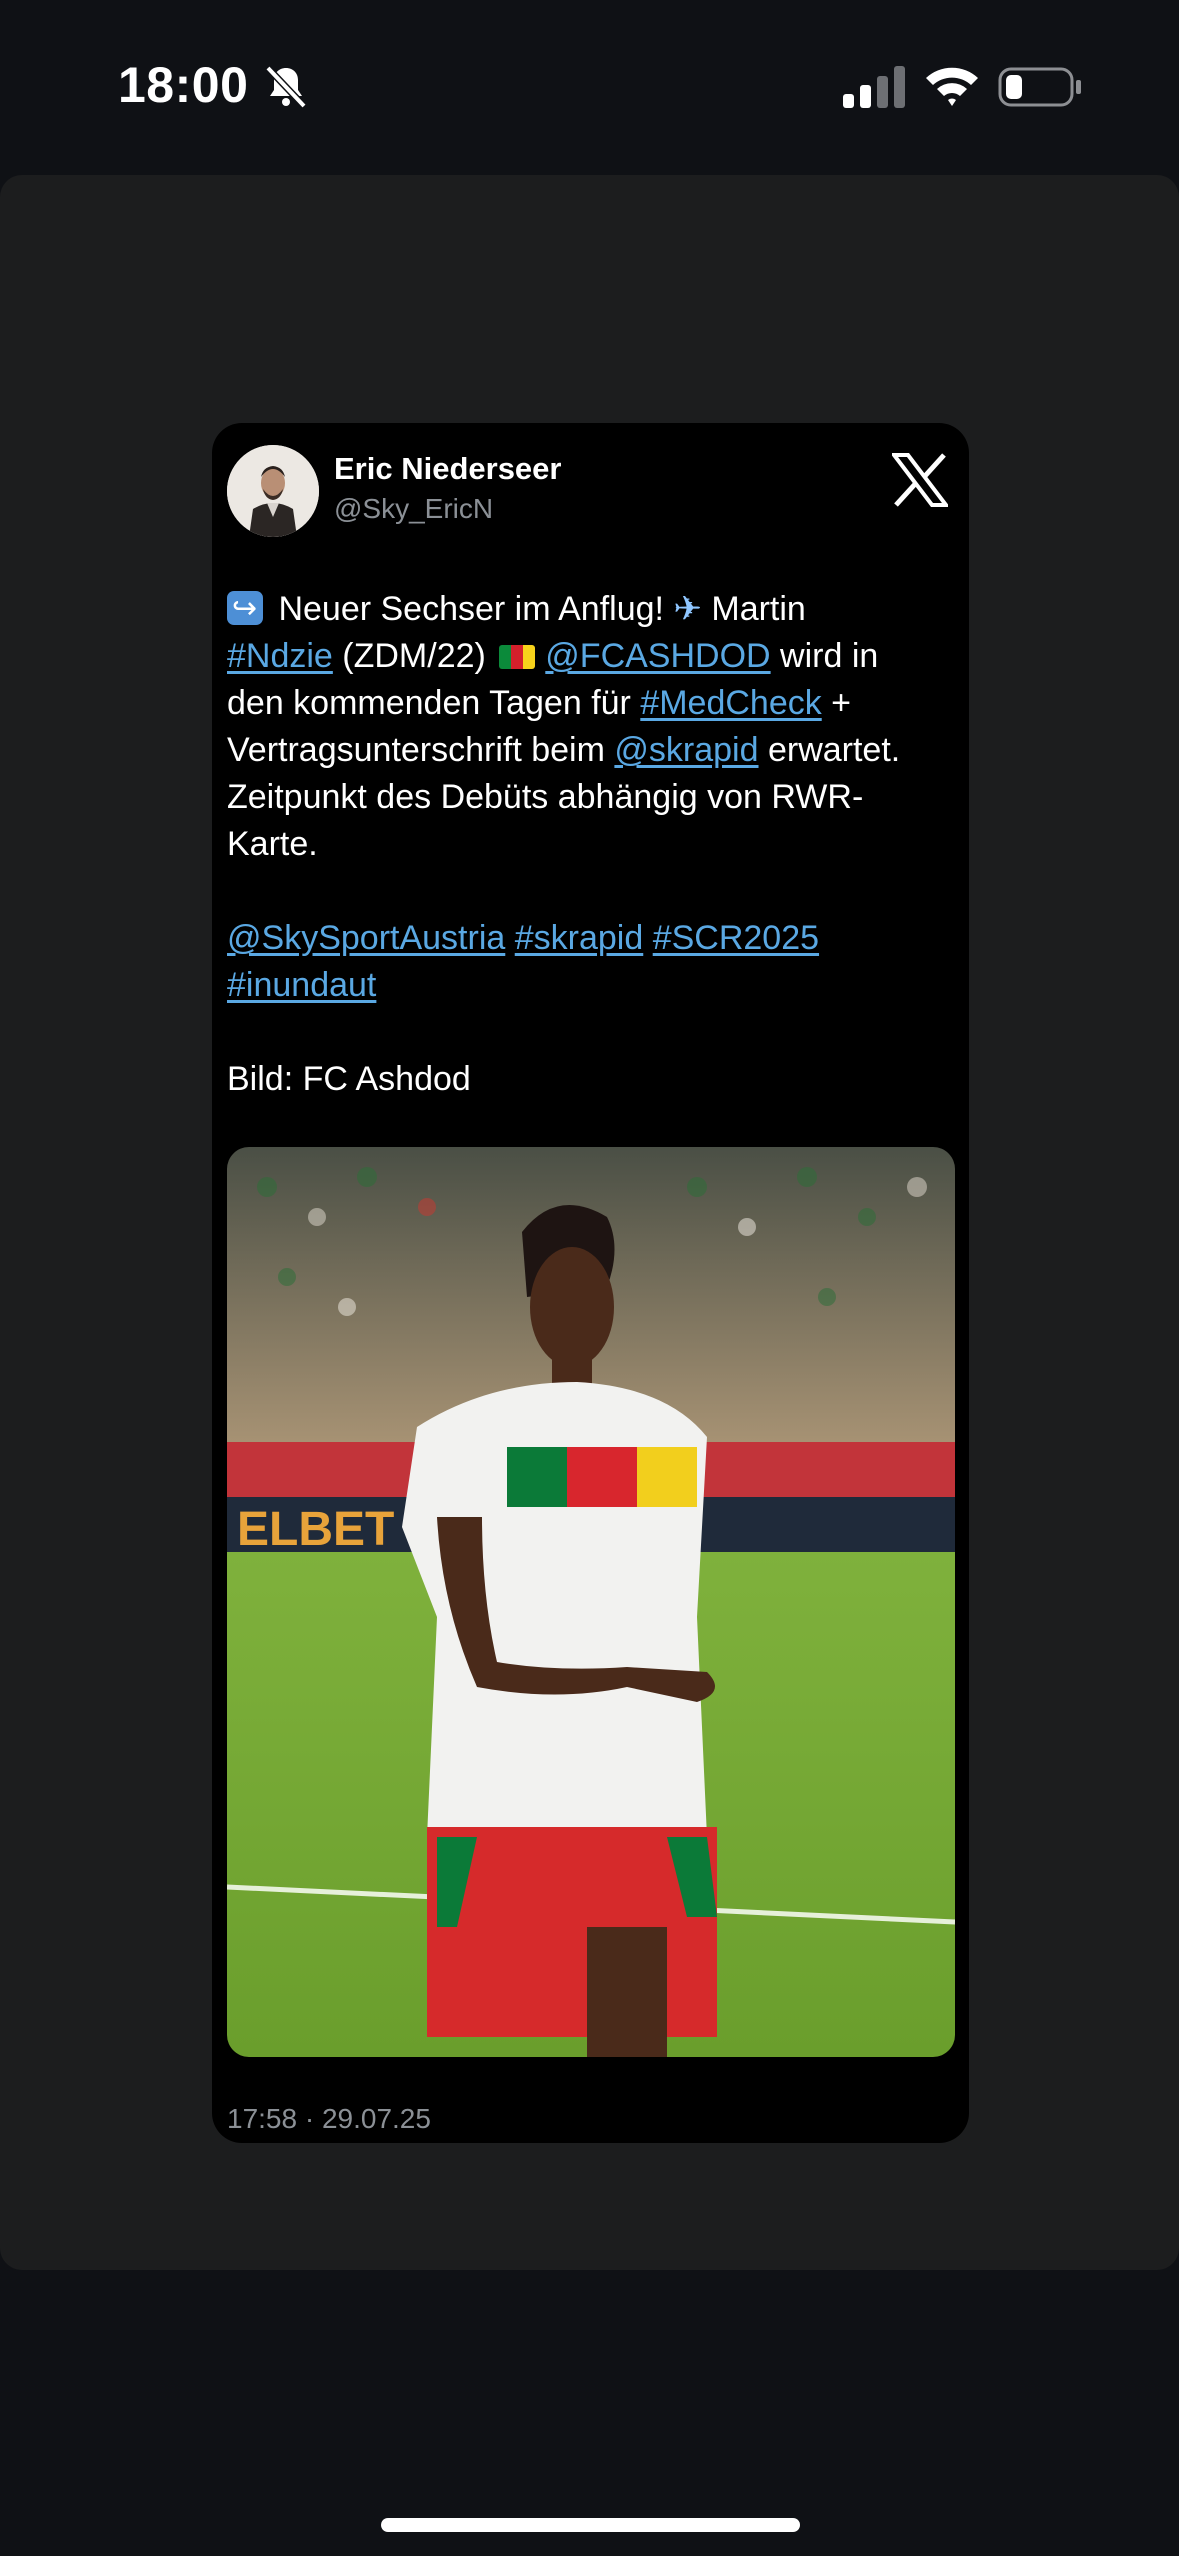  Describe the element at coordinates (349, 1079) in the screenshot. I see `photo-credit: Bild: FC Ashdod` at that location.